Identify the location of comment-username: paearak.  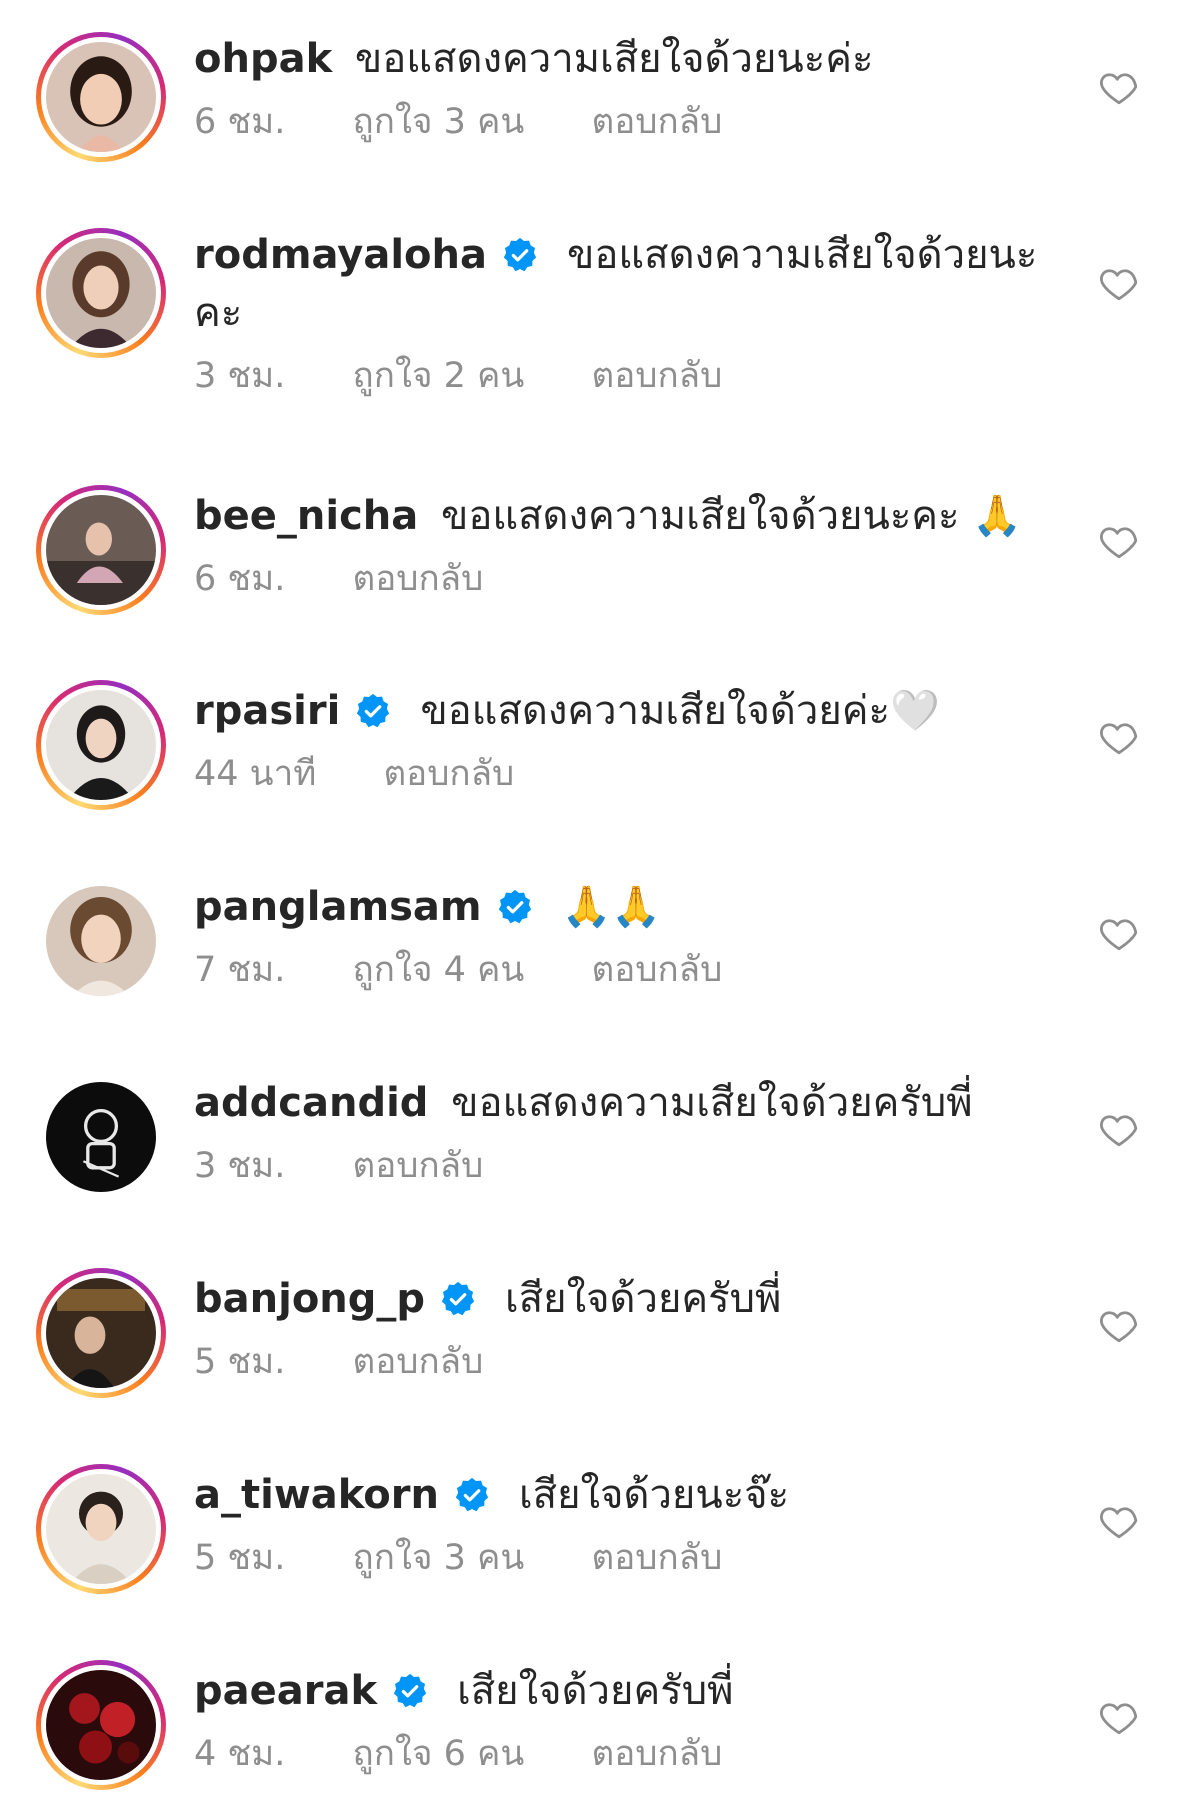
(285, 1691).